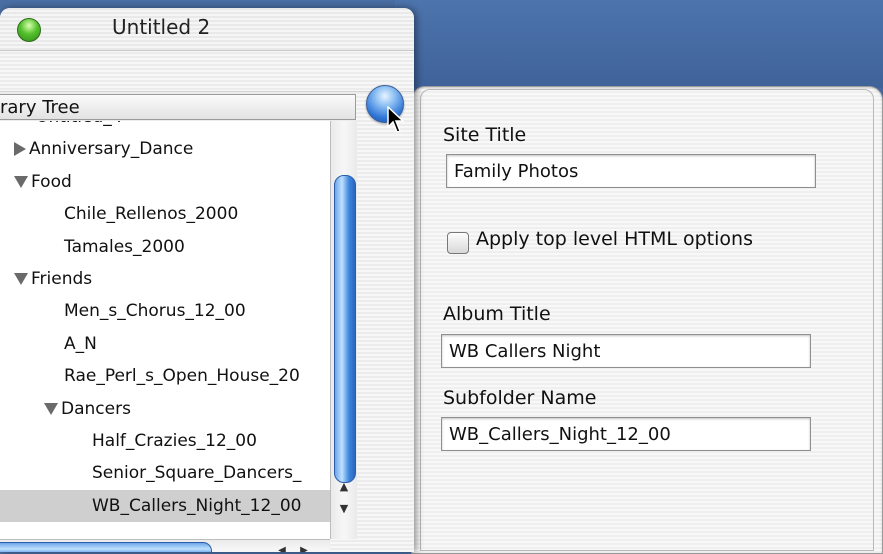 The height and width of the screenshot is (554, 883). Describe the element at coordinates (155, 311) in the screenshot. I see `tree-row-label: Men_s_Chorus_12_00` at that location.